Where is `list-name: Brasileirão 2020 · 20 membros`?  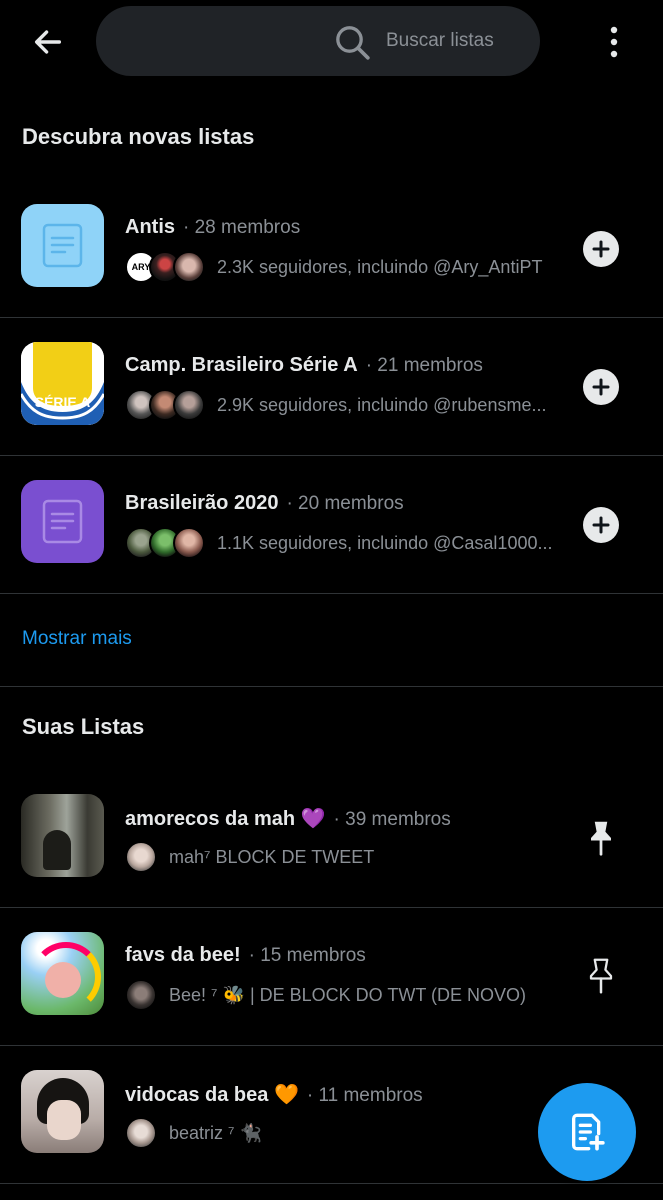 list-name: Brasileirão 2020 · 20 membros is located at coordinates (264, 503).